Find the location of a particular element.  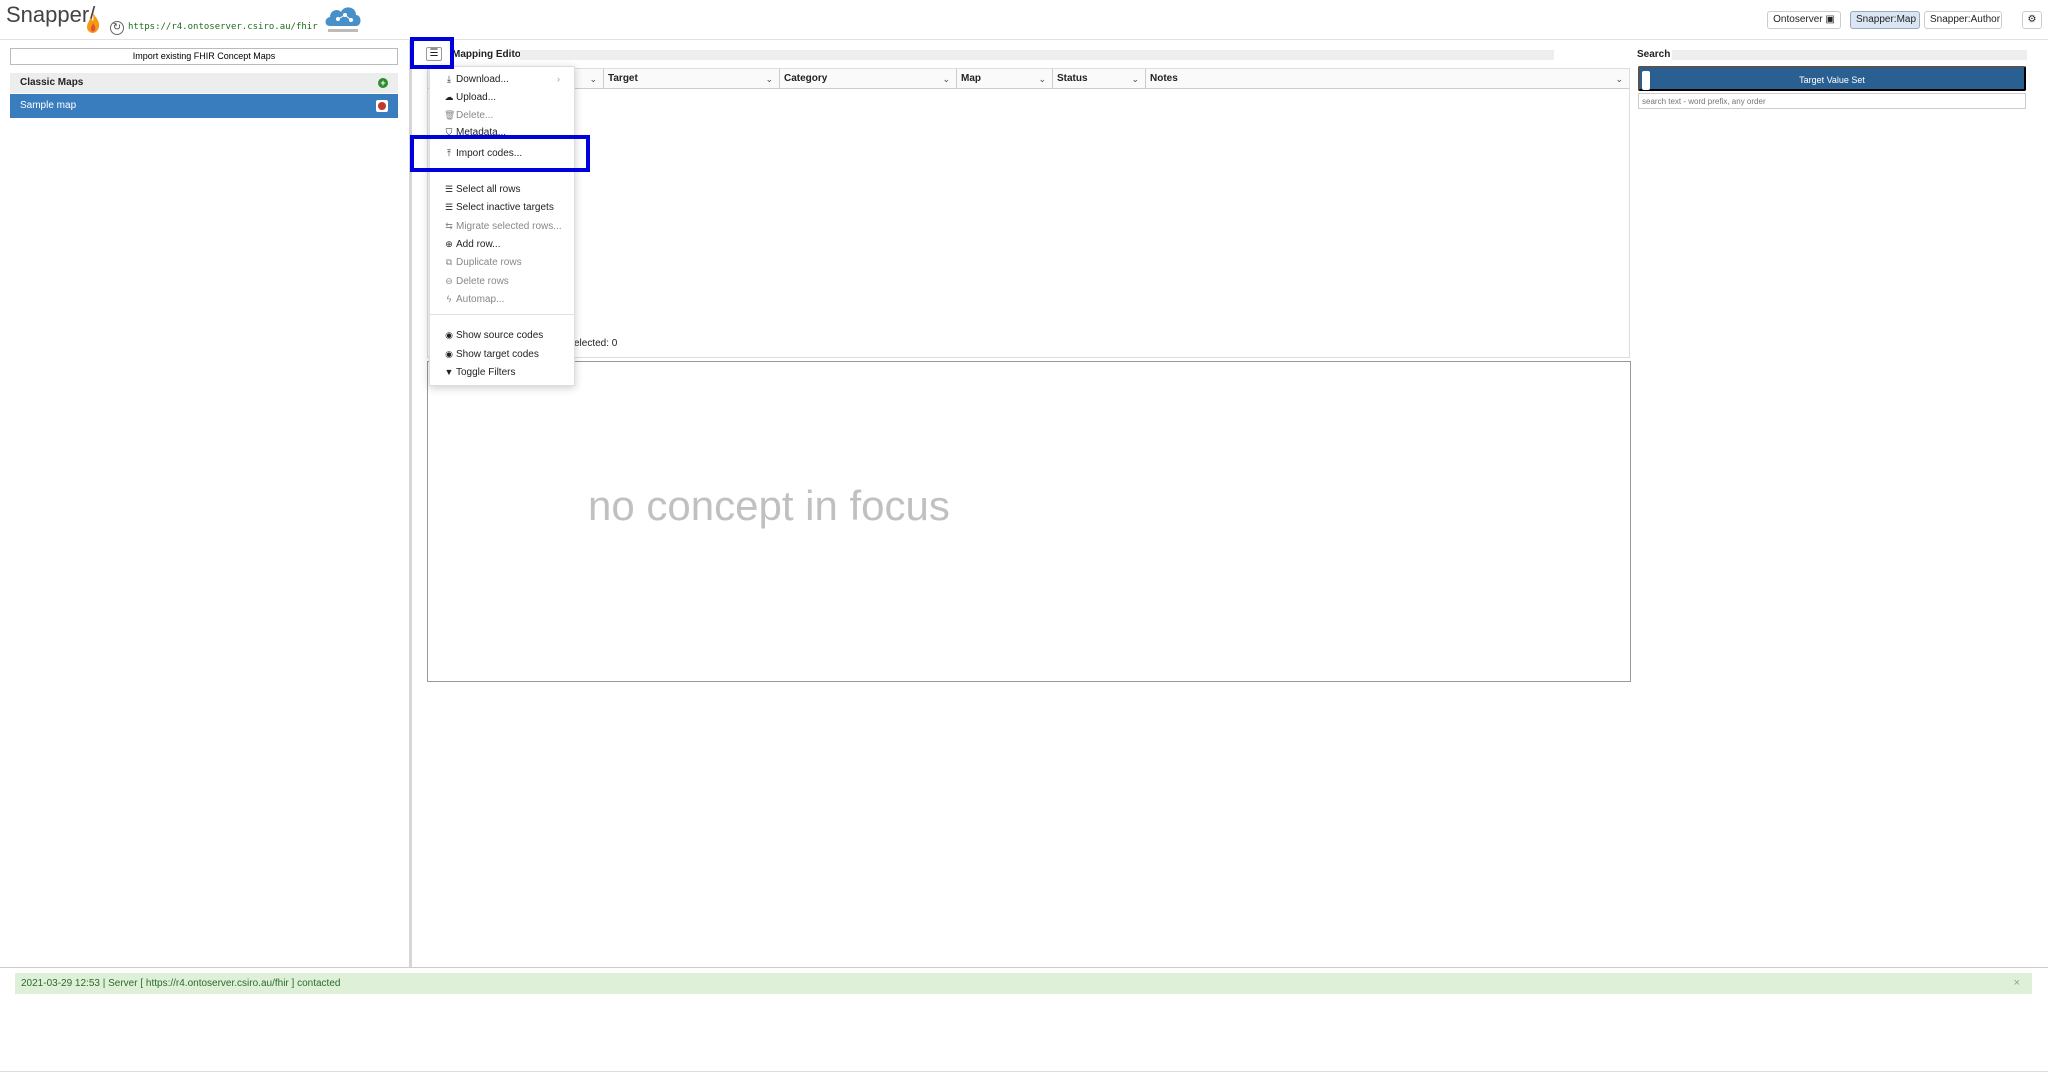

minus-circle-icon: ⊖ is located at coordinates (449, 281).